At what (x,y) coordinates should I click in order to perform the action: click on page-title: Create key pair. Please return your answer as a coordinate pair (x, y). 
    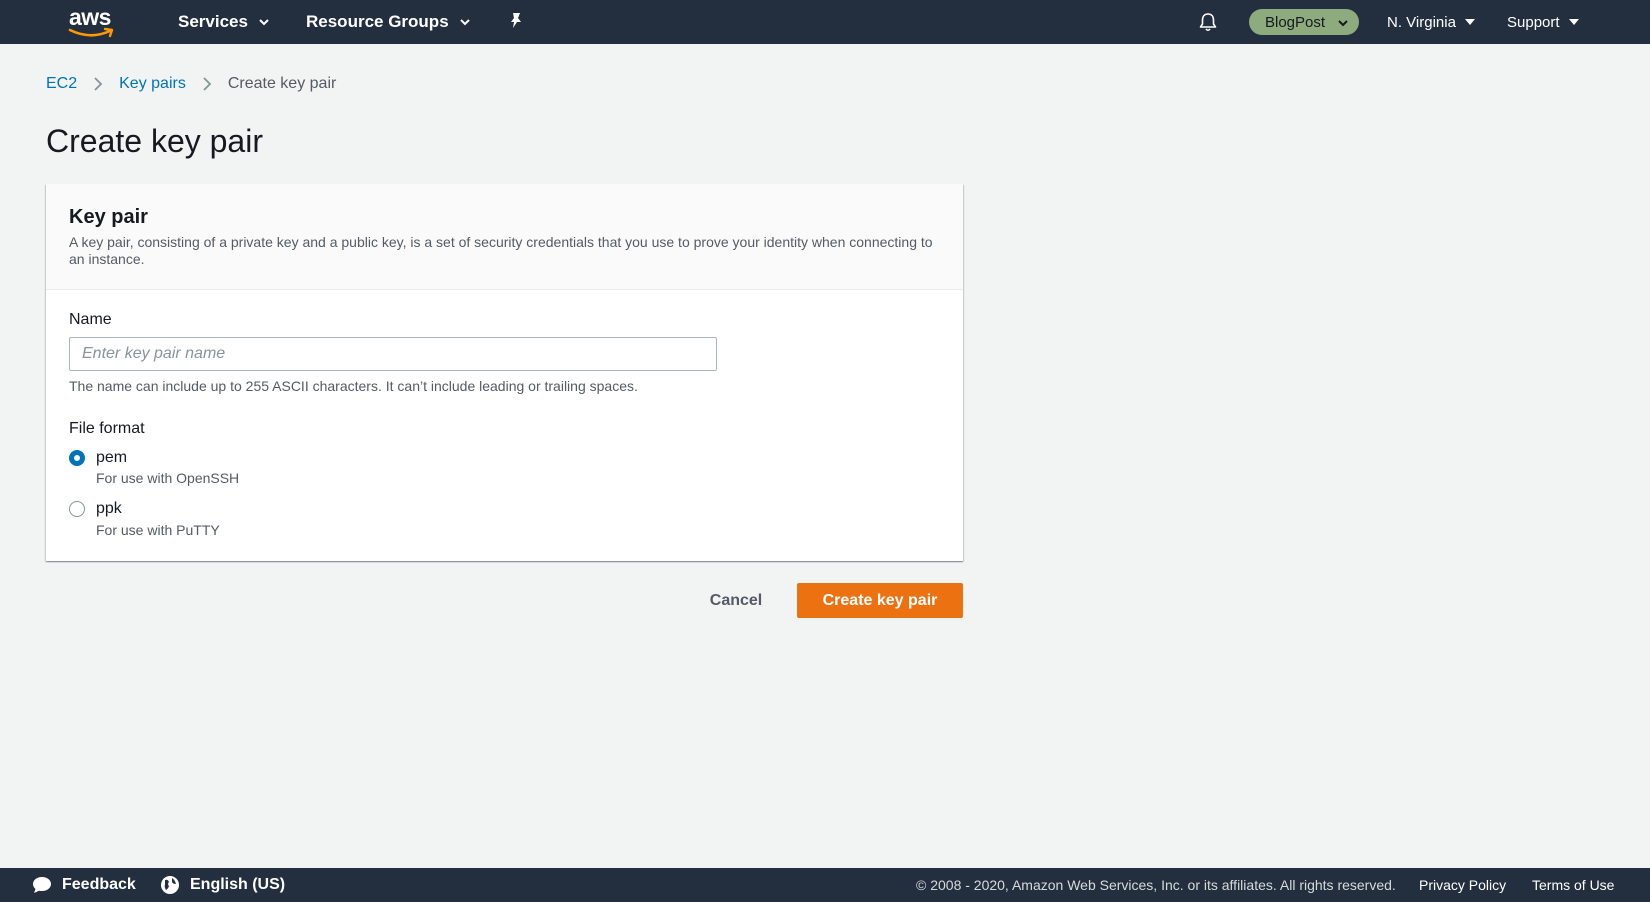
    Looking at the image, I should click on (154, 141).